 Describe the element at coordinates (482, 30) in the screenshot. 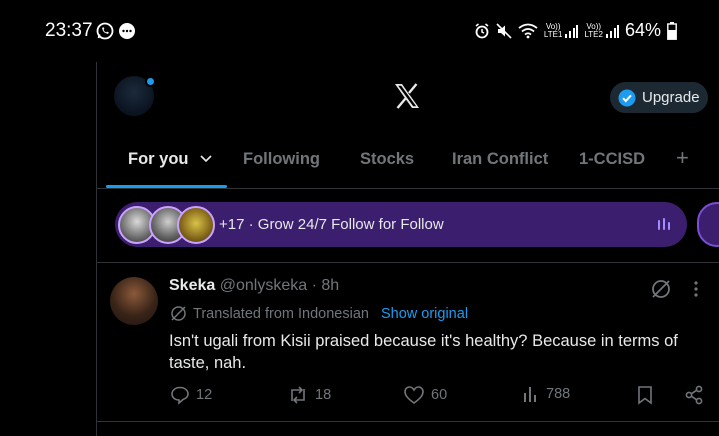

I see `alarm-icon` at that location.